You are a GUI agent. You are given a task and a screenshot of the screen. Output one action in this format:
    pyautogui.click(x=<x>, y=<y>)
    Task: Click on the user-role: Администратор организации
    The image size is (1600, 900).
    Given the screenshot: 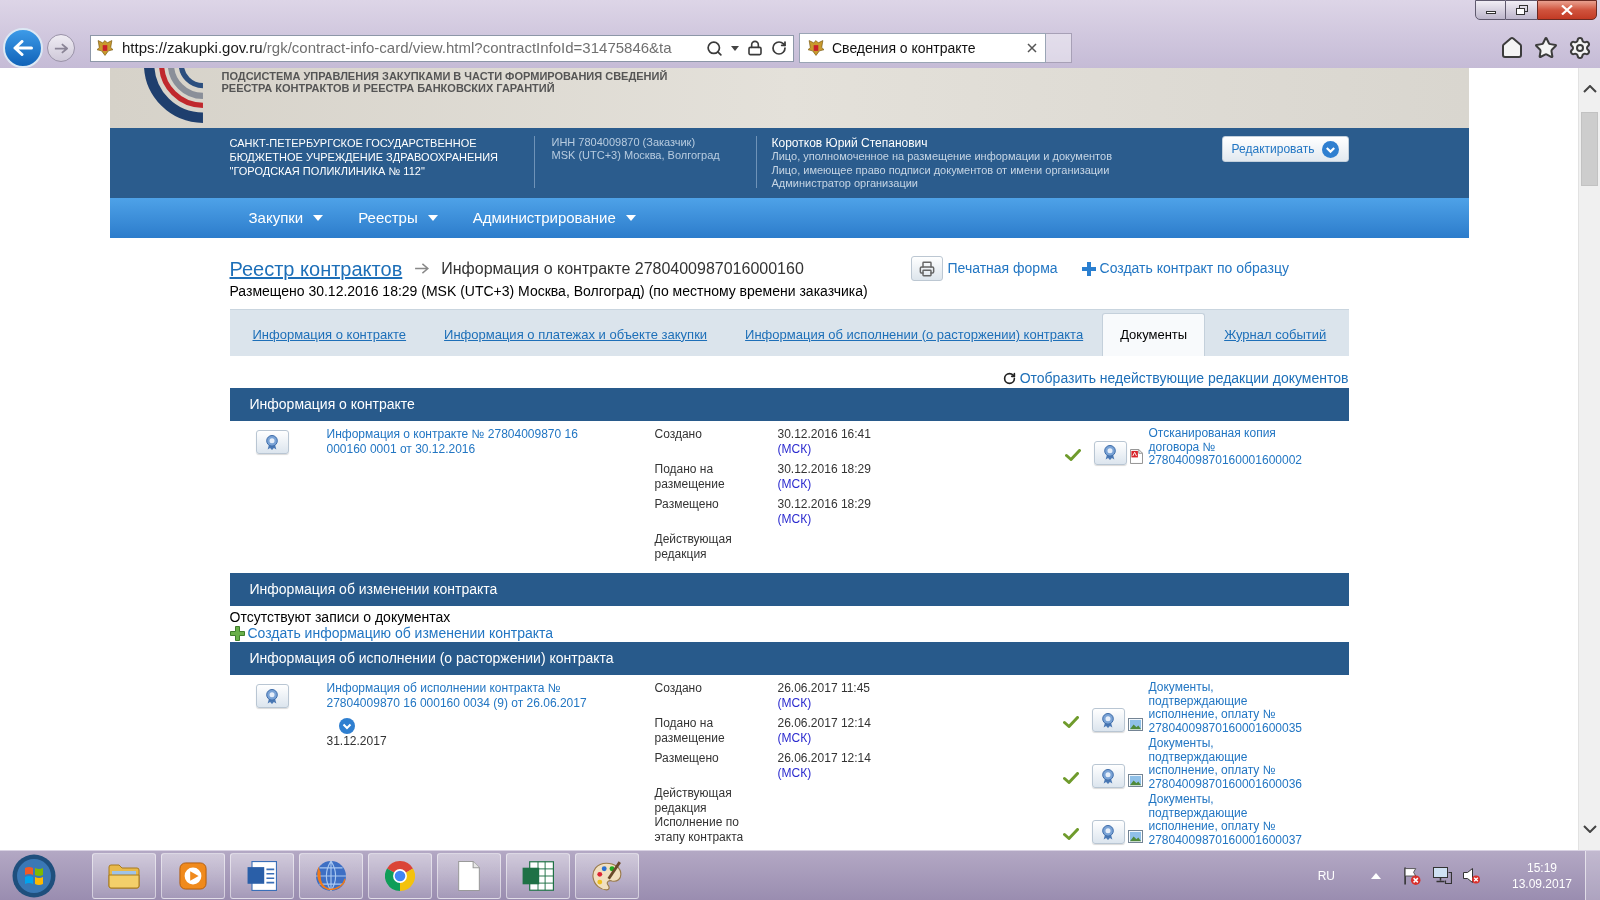 What is the action you would take?
    pyautogui.click(x=845, y=184)
    